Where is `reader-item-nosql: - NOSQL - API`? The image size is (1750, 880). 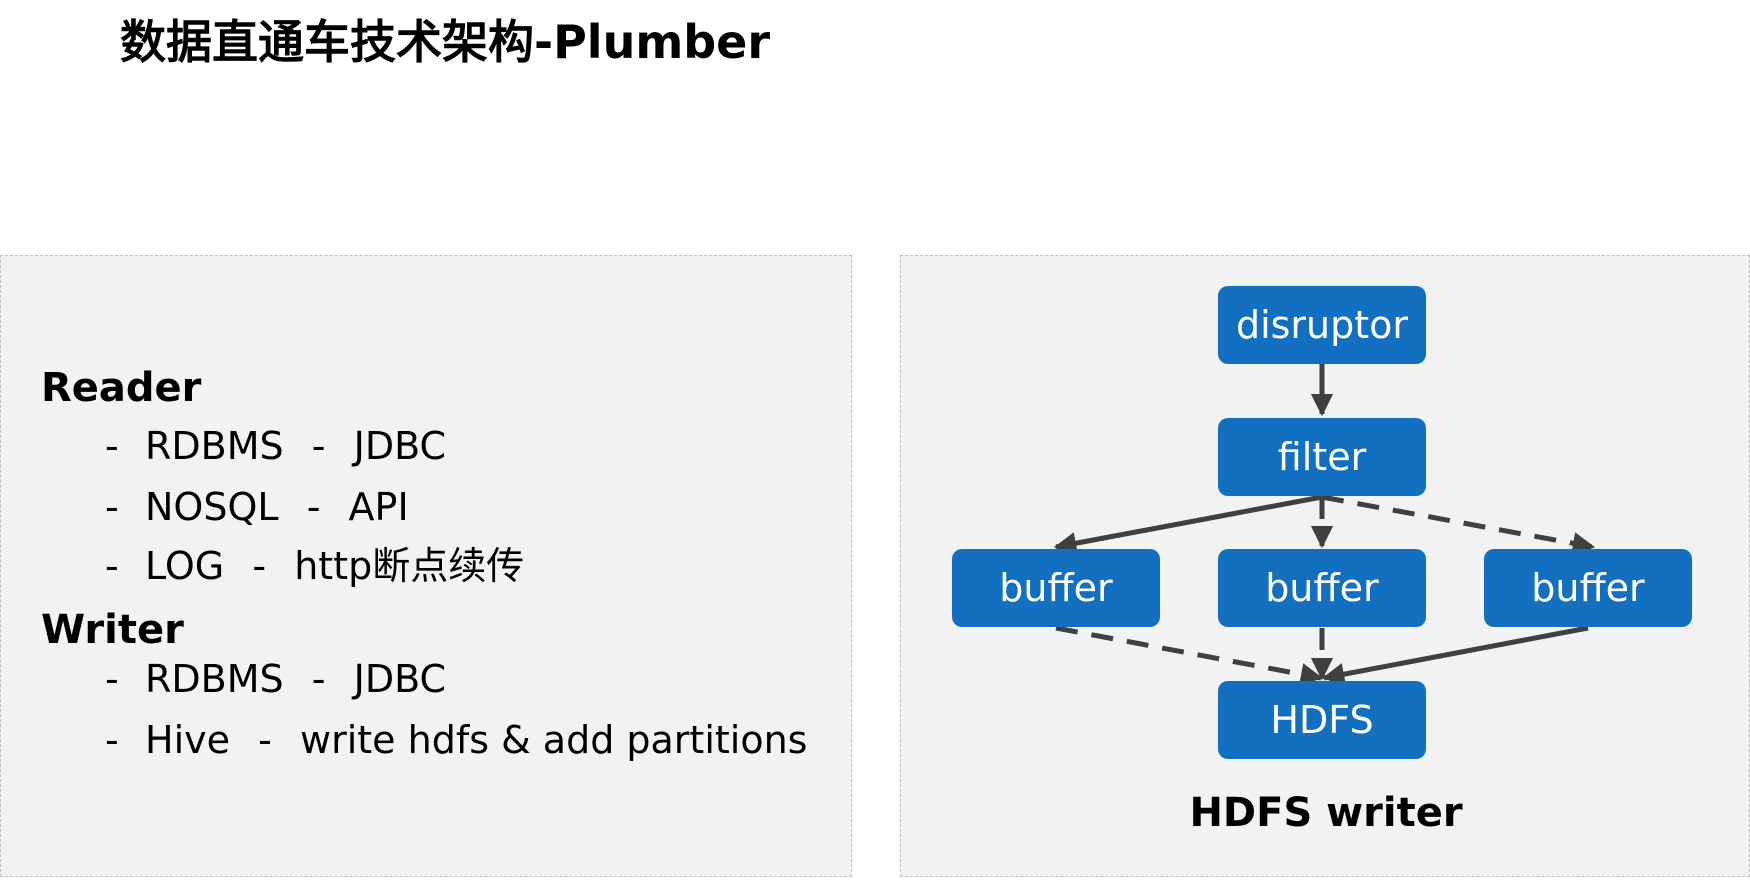
reader-item-nosql: - NOSQL - API is located at coordinates (257, 507).